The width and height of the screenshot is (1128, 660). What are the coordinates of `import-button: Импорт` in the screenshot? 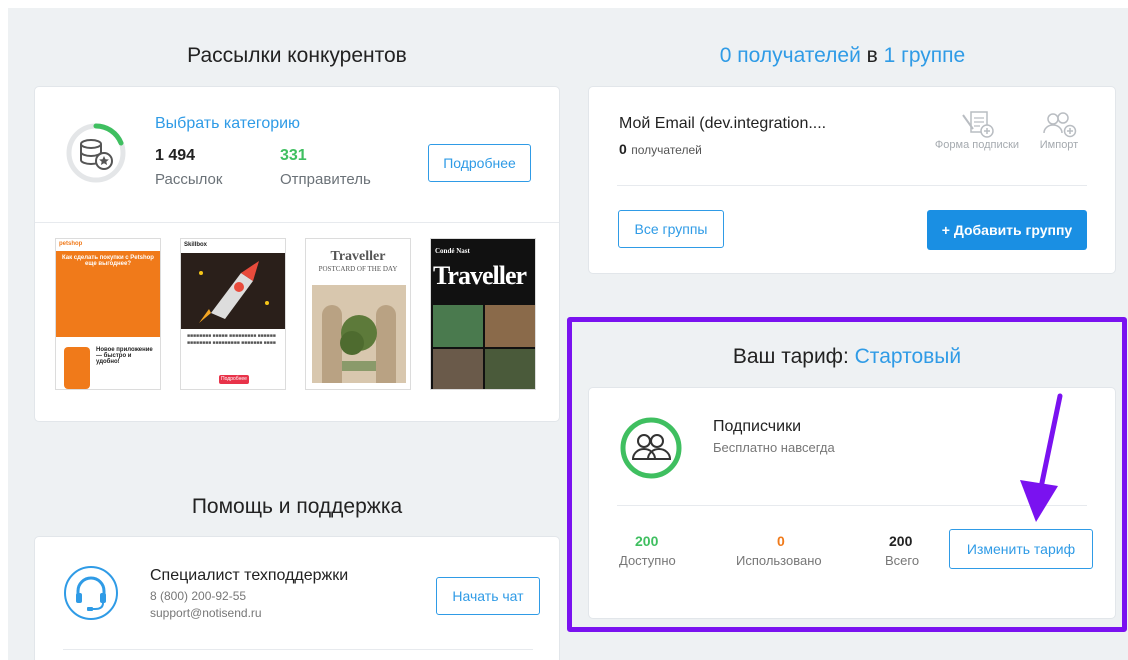 It's located at (1059, 130).